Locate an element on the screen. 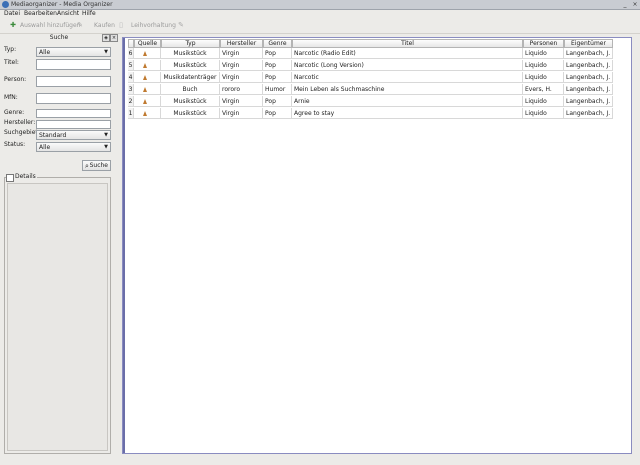 The height and width of the screenshot is (465, 640). status-bar is located at coordinates (320, 460).